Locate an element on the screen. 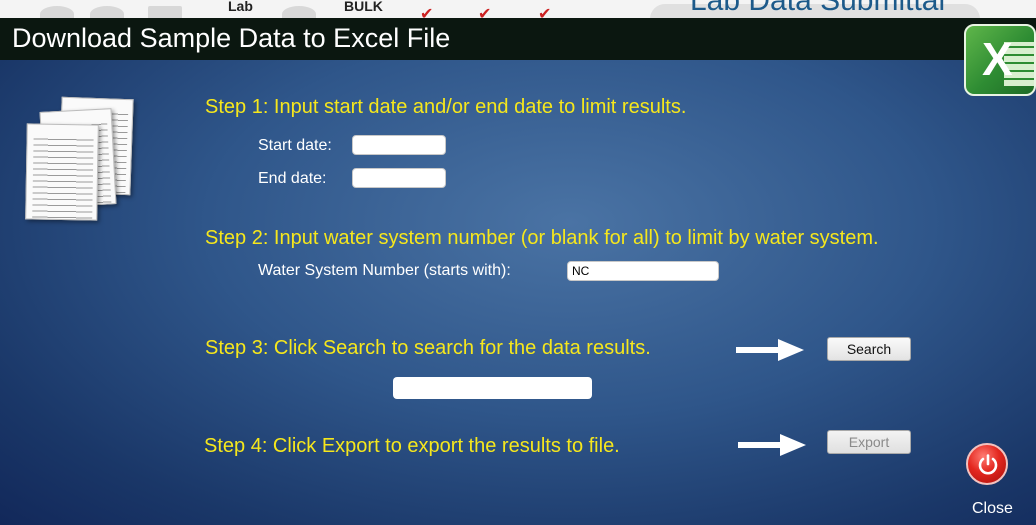  water-system-input is located at coordinates (643, 271).